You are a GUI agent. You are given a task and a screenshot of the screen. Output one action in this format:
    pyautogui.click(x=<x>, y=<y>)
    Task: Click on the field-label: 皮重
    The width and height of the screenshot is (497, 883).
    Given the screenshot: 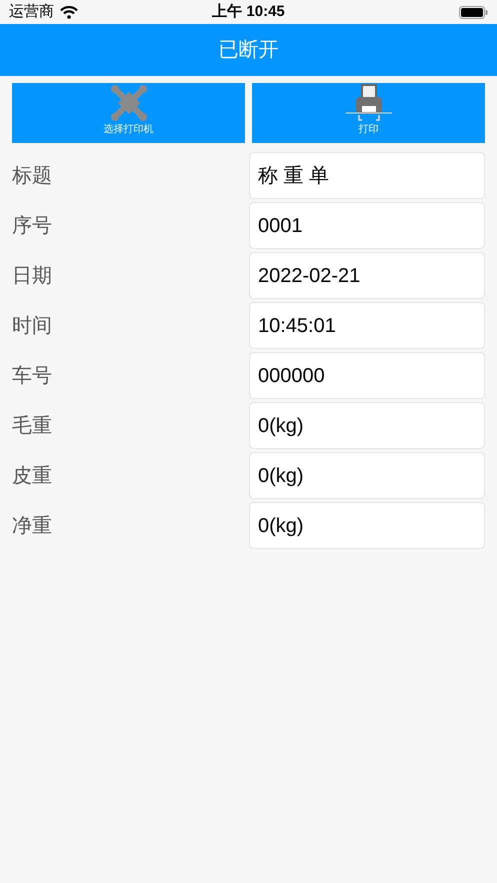 What is the action you would take?
    pyautogui.click(x=32, y=476)
    